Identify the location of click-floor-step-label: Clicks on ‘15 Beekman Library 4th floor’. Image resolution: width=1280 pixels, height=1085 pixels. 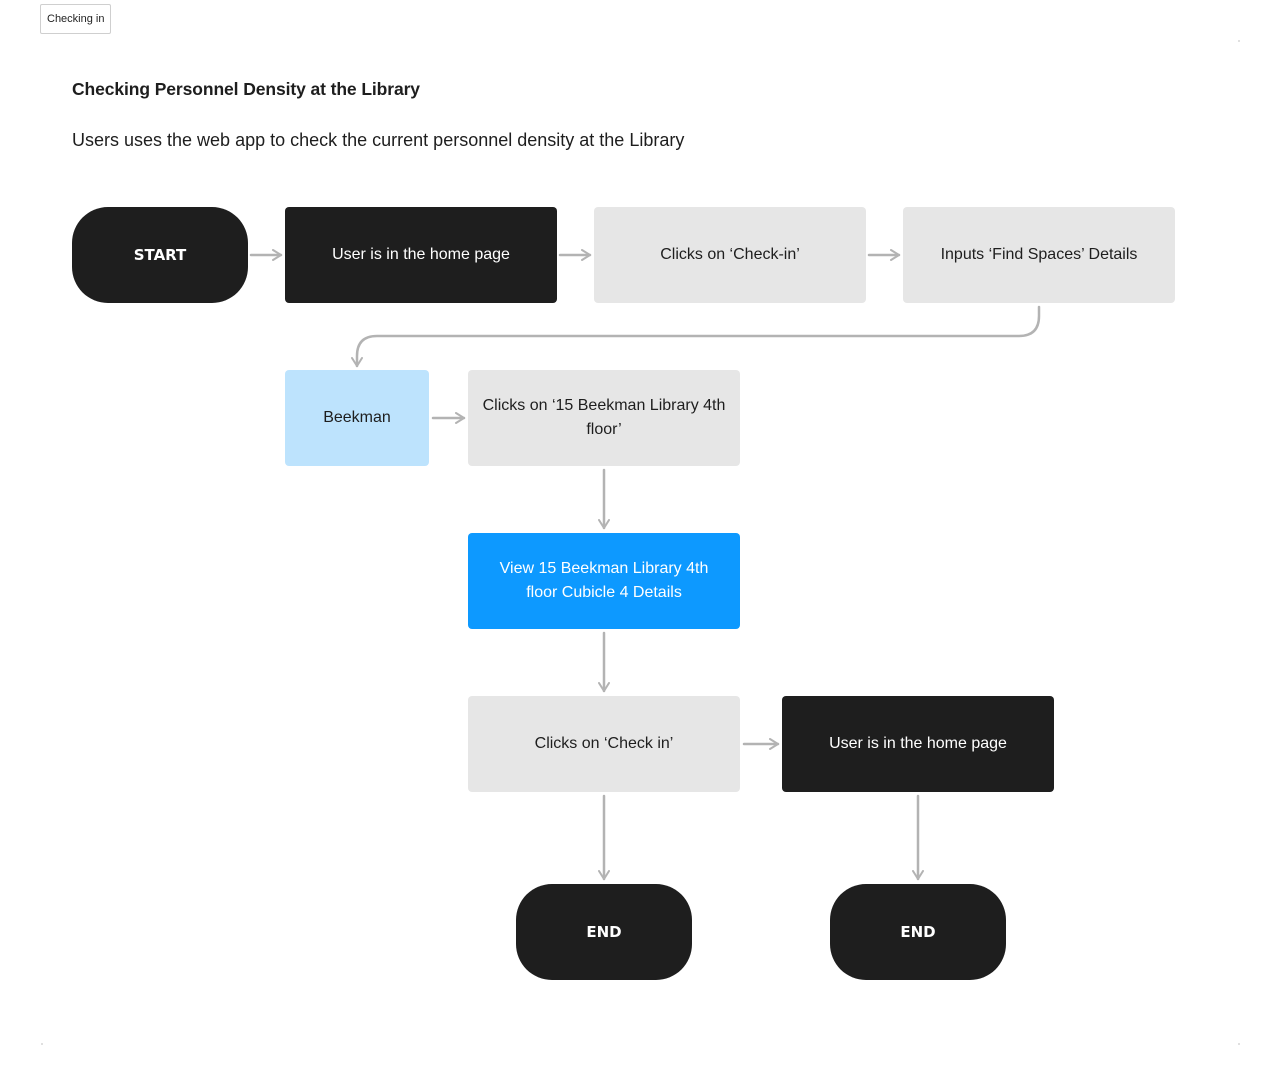
(604, 417).